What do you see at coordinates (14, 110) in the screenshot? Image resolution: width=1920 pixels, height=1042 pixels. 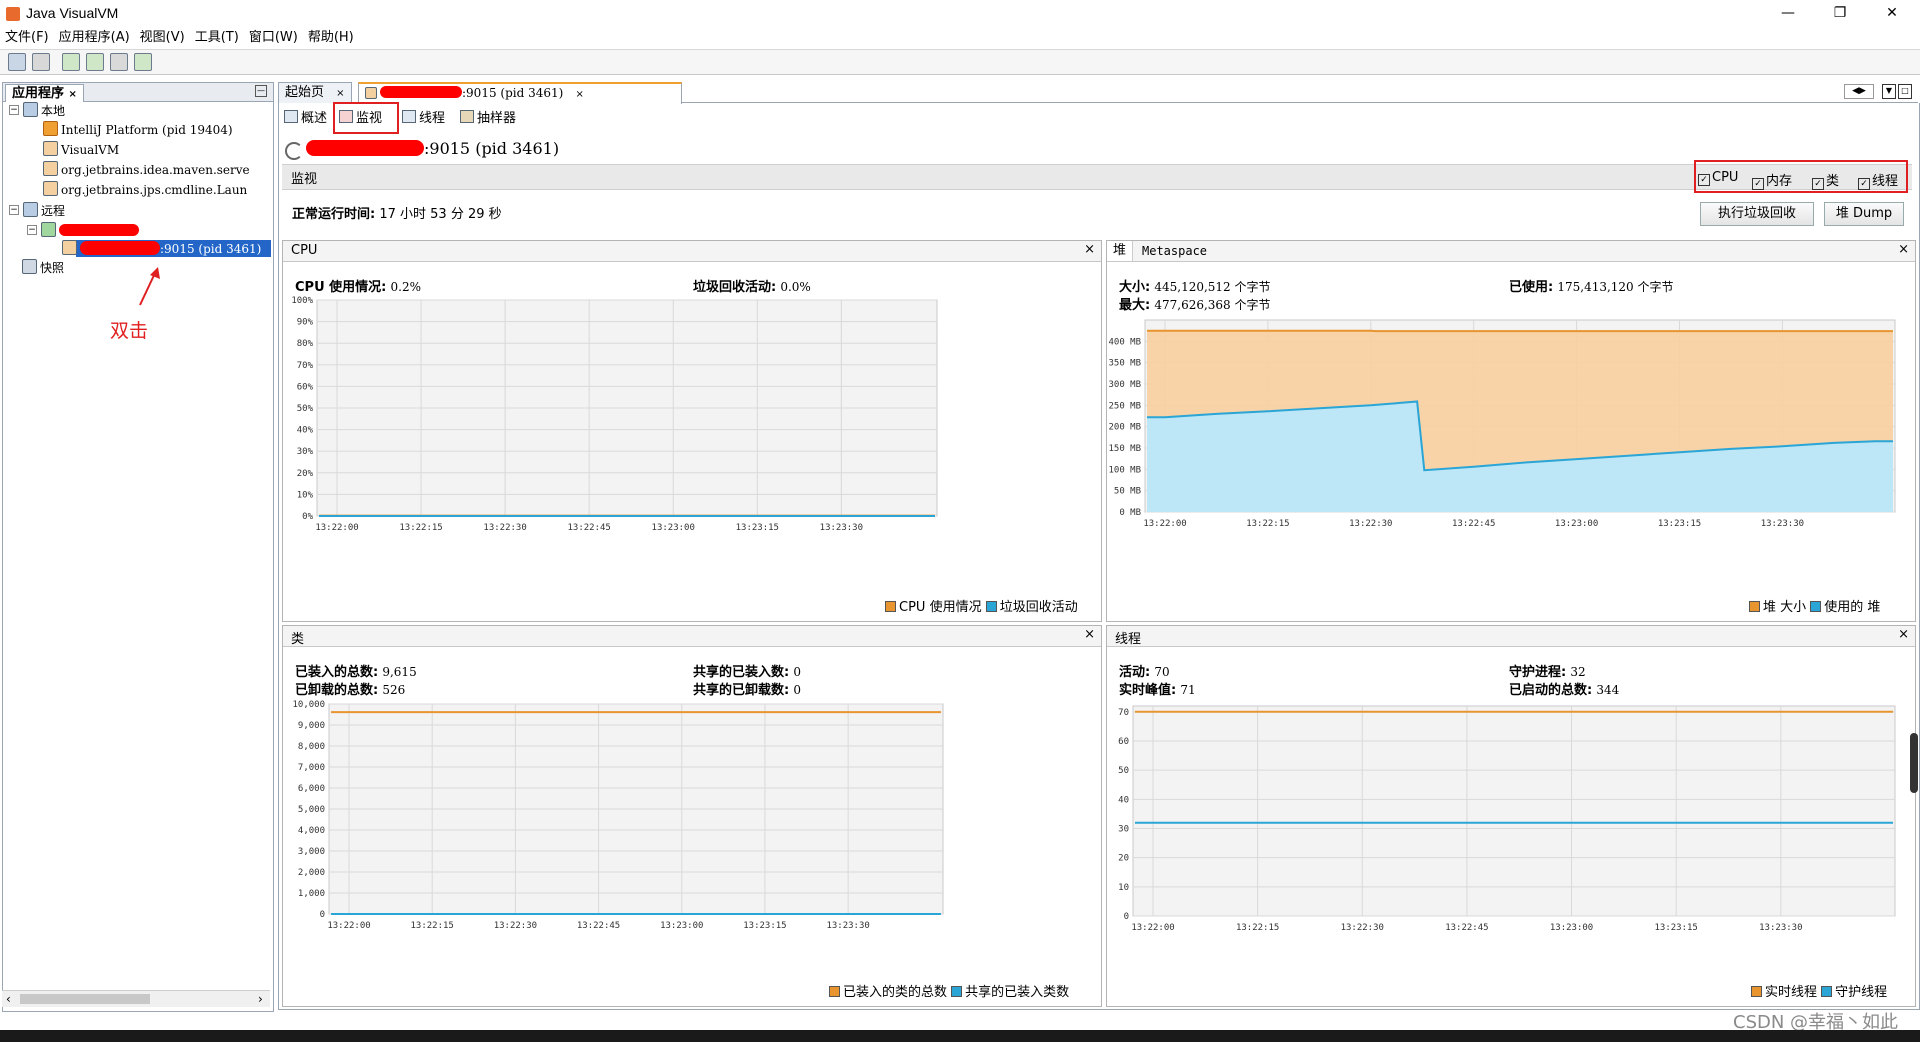 I see `collapse-toggle-local: −` at bounding box center [14, 110].